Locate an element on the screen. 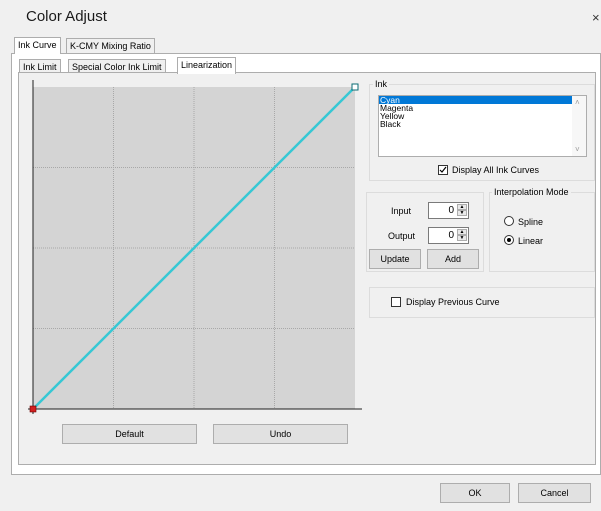 The width and height of the screenshot is (601, 511). update-button: Update is located at coordinates (395, 259).